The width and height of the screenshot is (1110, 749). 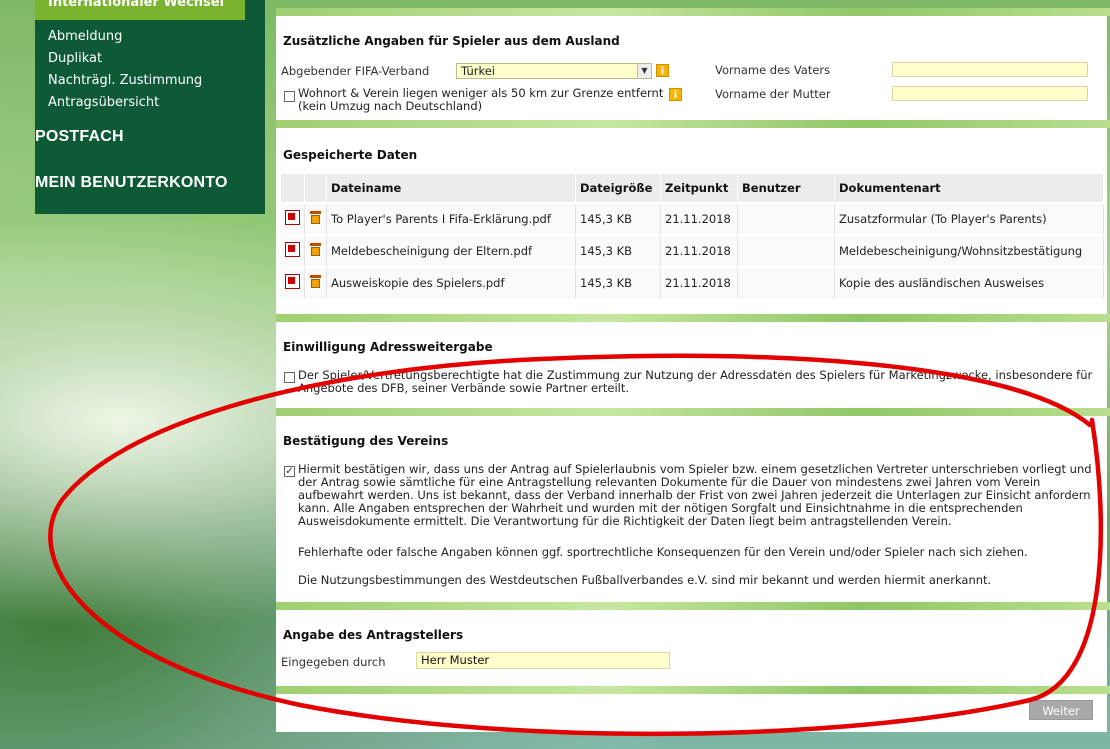 What do you see at coordinates (140, 10) in the screenshot?
I see `sidebar-item-internationaler-wechsel: Internationaler Wechsel` at bounding box center [140, 10].